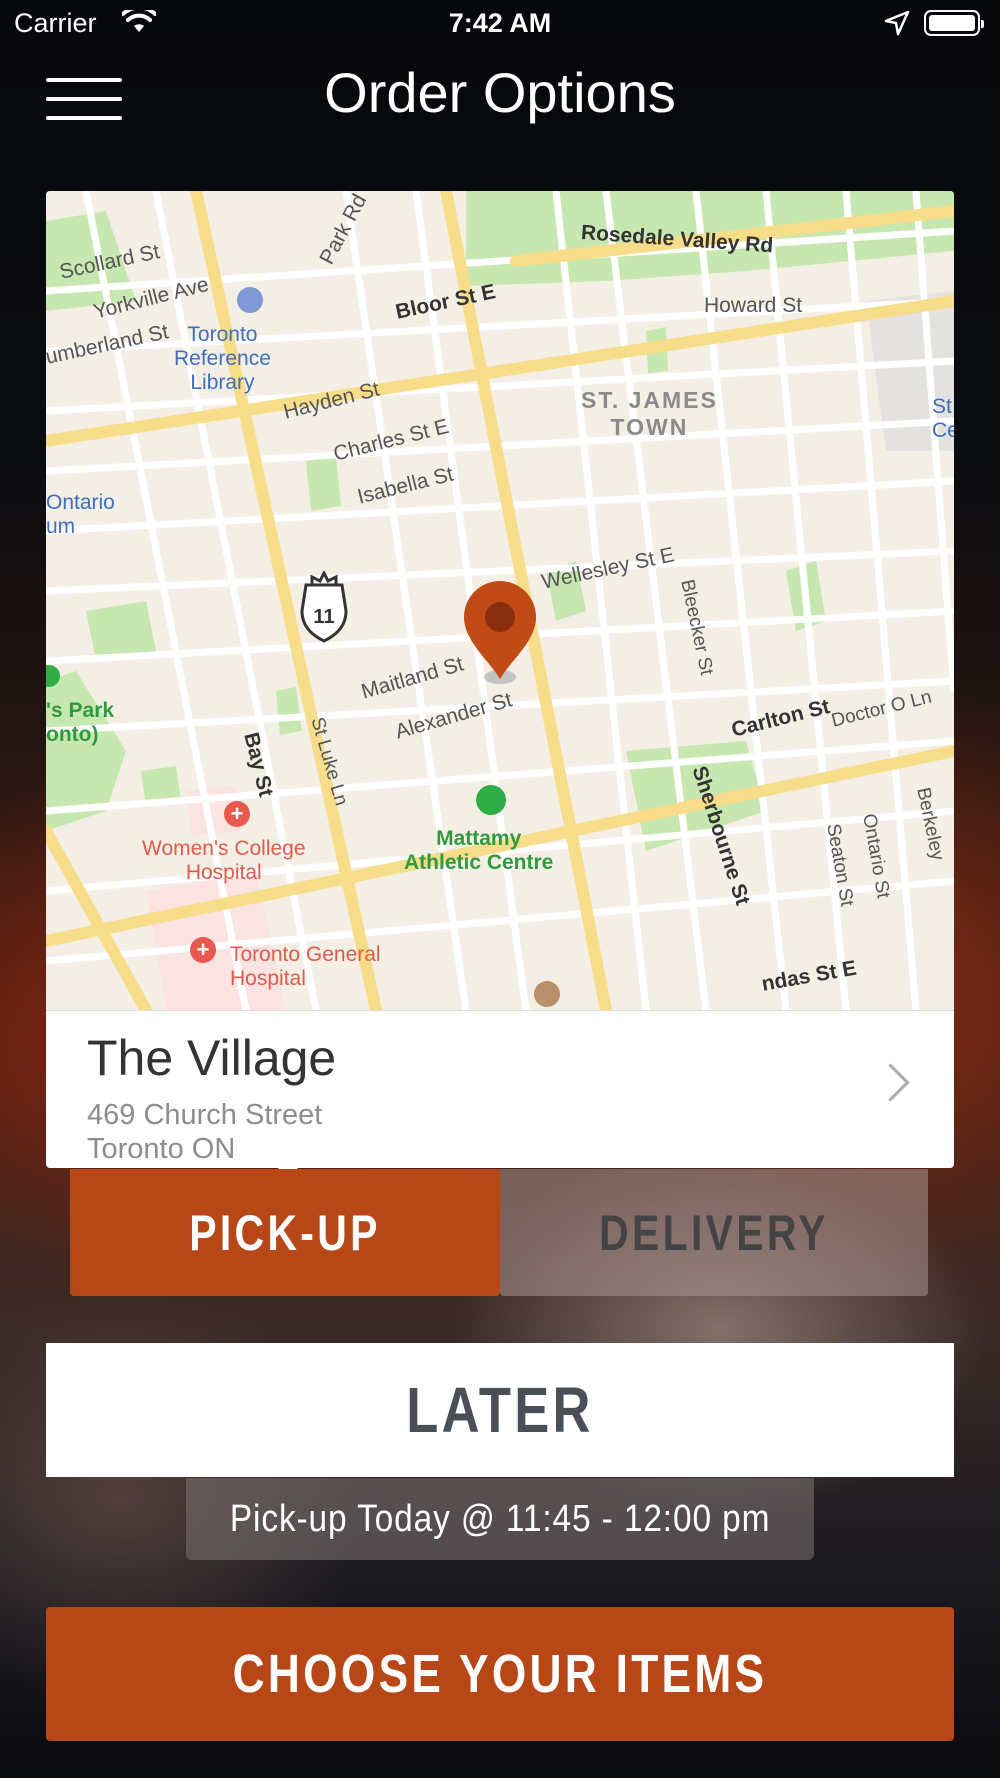 The width and height of the screenshot is (1000, 1778). I want to click on store-address-line2: Toronto ON, so click(161, 1149).